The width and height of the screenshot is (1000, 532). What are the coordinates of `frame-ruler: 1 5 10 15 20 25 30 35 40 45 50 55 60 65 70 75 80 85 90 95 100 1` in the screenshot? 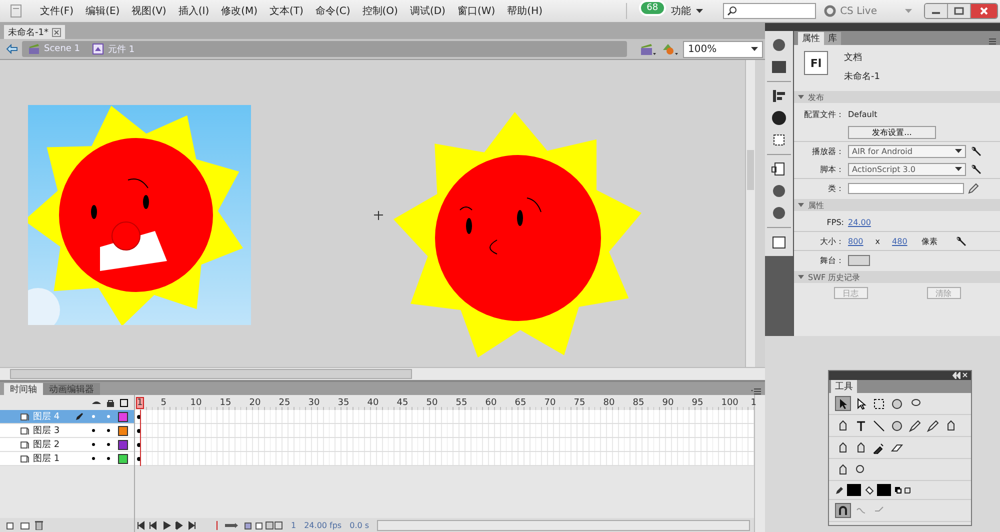 It's located at (444, 402).